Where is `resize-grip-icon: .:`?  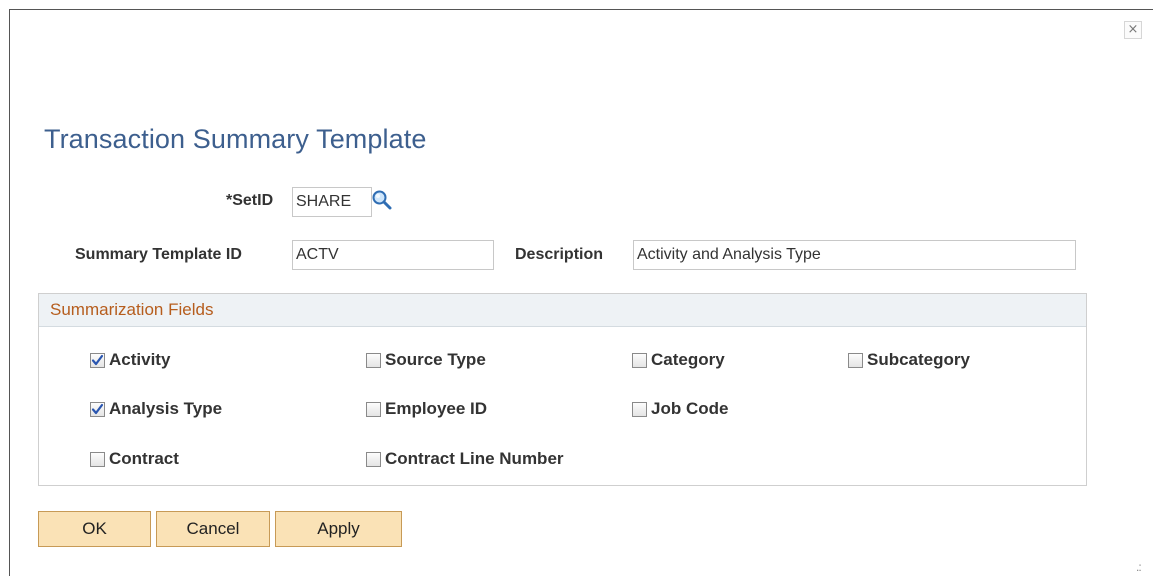
resize-grip-icon: .: is located at coordinates (1139, 567).